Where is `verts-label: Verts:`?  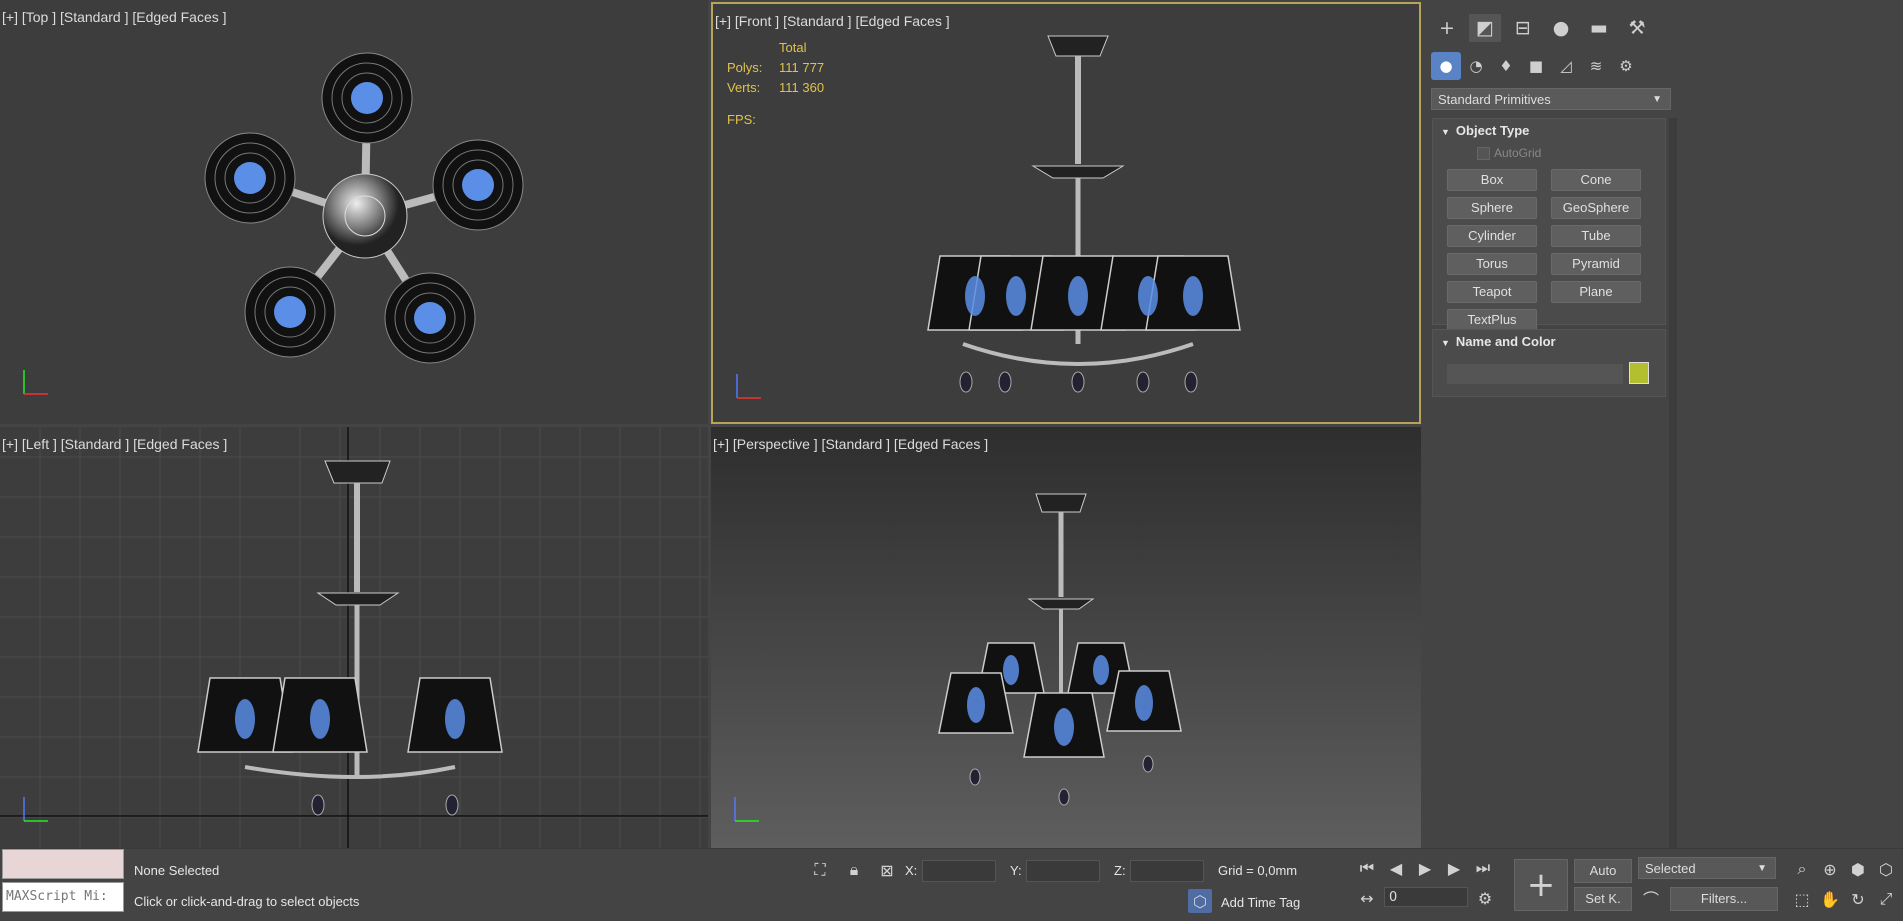 verts-label: Verts: is located at coordinates (744, 87).